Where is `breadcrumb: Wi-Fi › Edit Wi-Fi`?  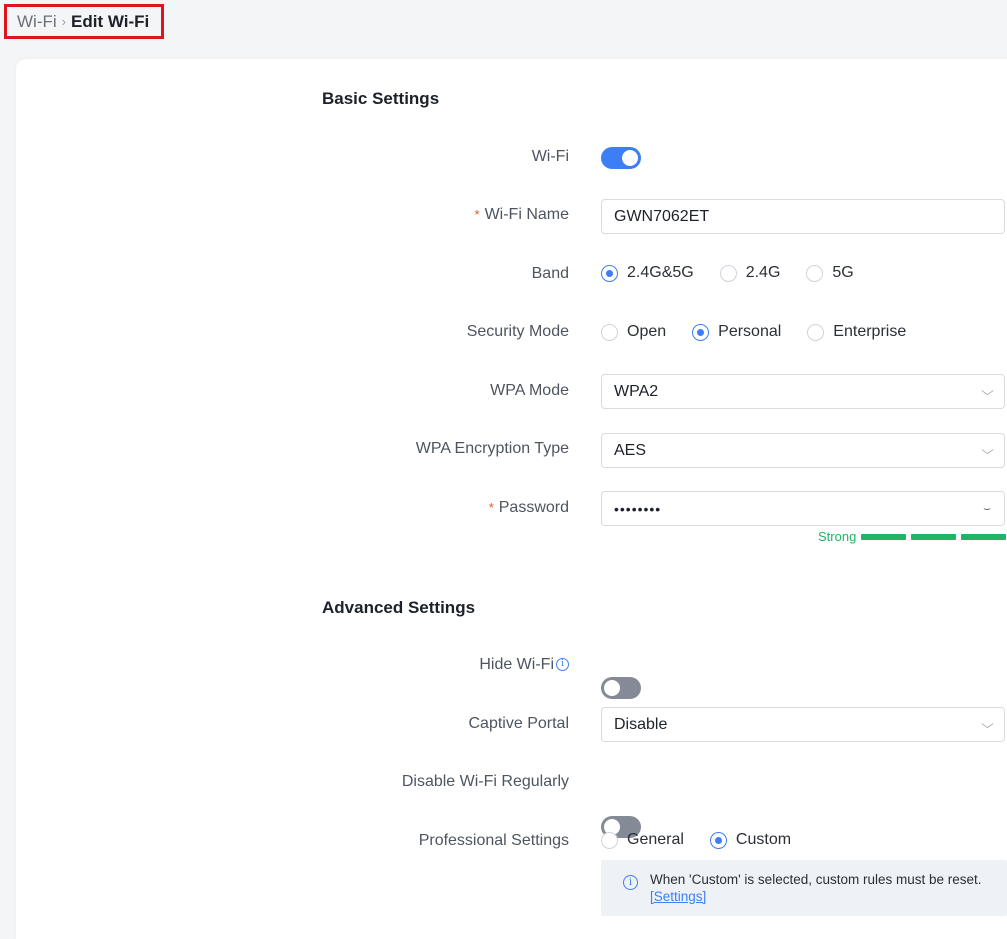 breadcrumb: Wi-Fi › Edit Wi-Fi is located at coordinates (84, 21).